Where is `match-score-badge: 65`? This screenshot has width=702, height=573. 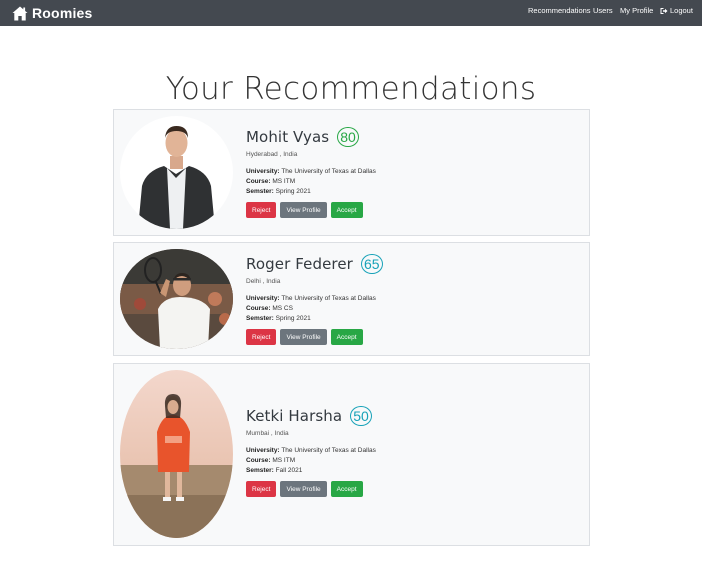 match-score-badge: 65 is located at coordinates (371, 264).